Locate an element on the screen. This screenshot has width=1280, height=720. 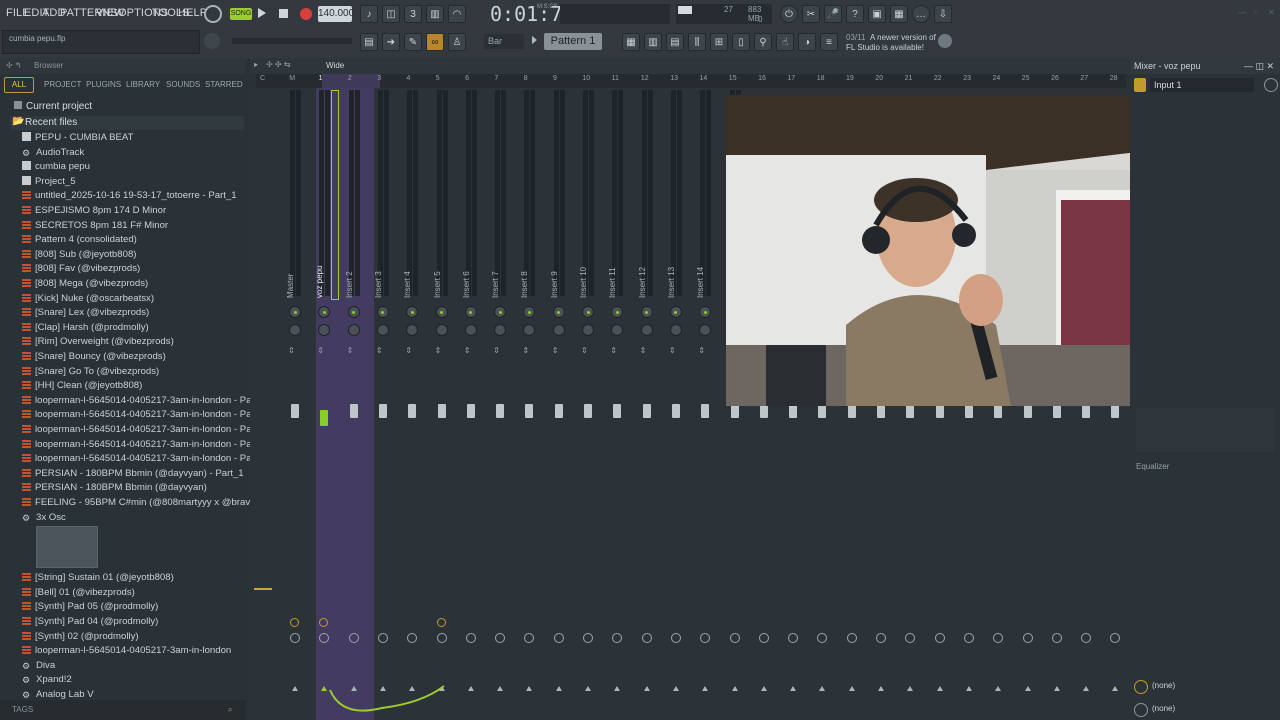
audio-input-selector: Input 1 is located at coordinates (1202, 85).